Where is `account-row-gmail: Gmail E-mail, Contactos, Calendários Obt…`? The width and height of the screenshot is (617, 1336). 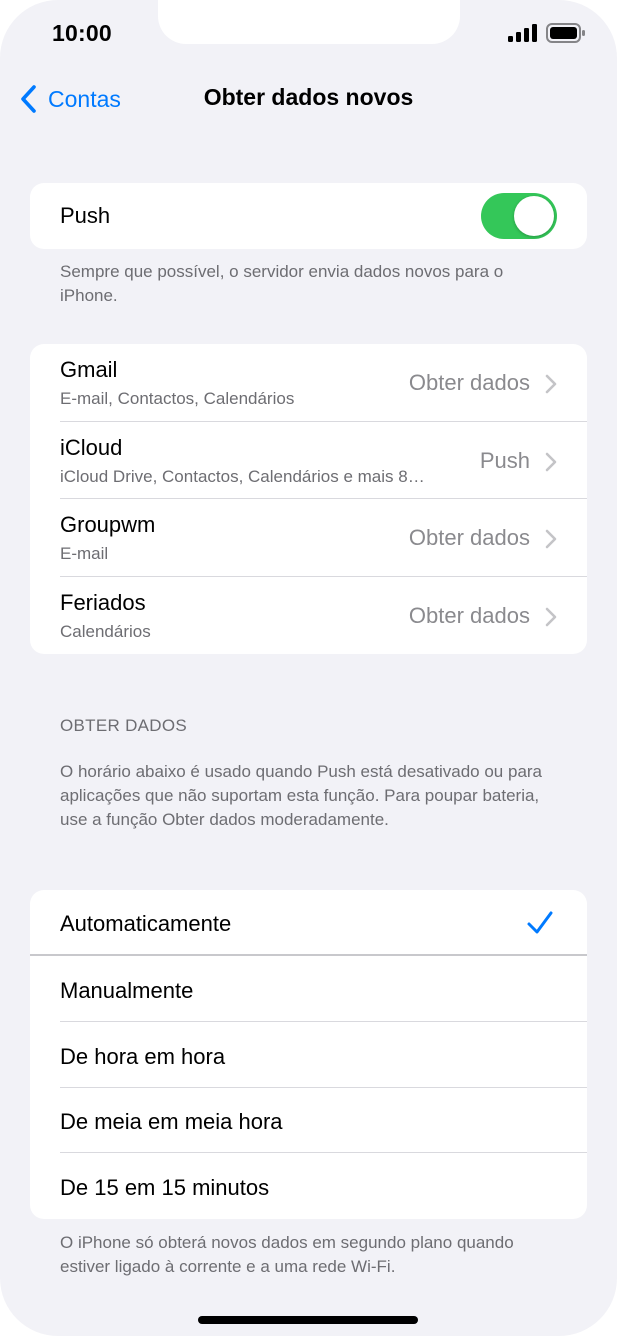 account-row-gmail: Gmail E-mail, Contactos, Calendários Obt… is located at coordinates (308, 383).